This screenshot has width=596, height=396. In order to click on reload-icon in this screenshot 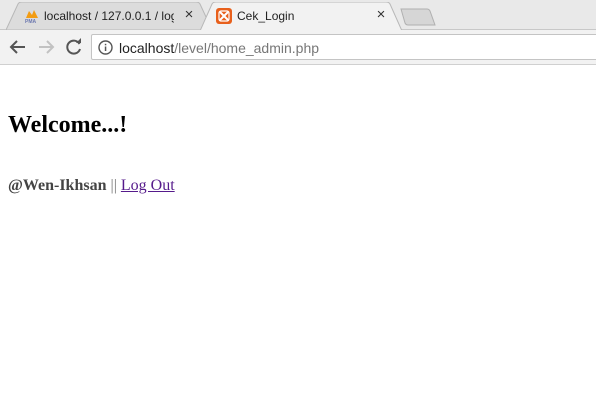, I will do `click(74, 47)`.